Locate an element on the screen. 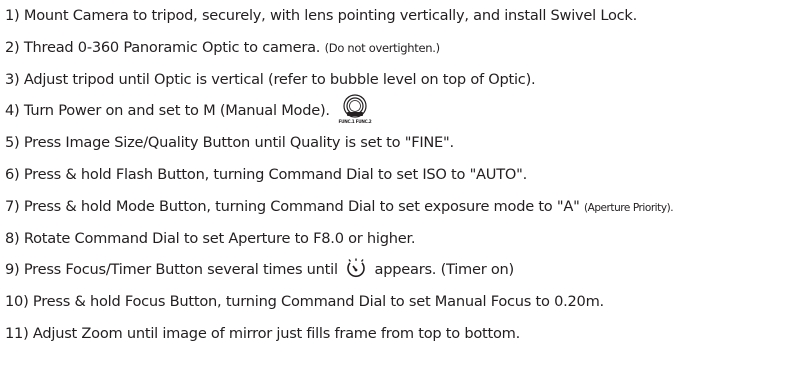  self-timer-icon is located at coordinates (356, 269).